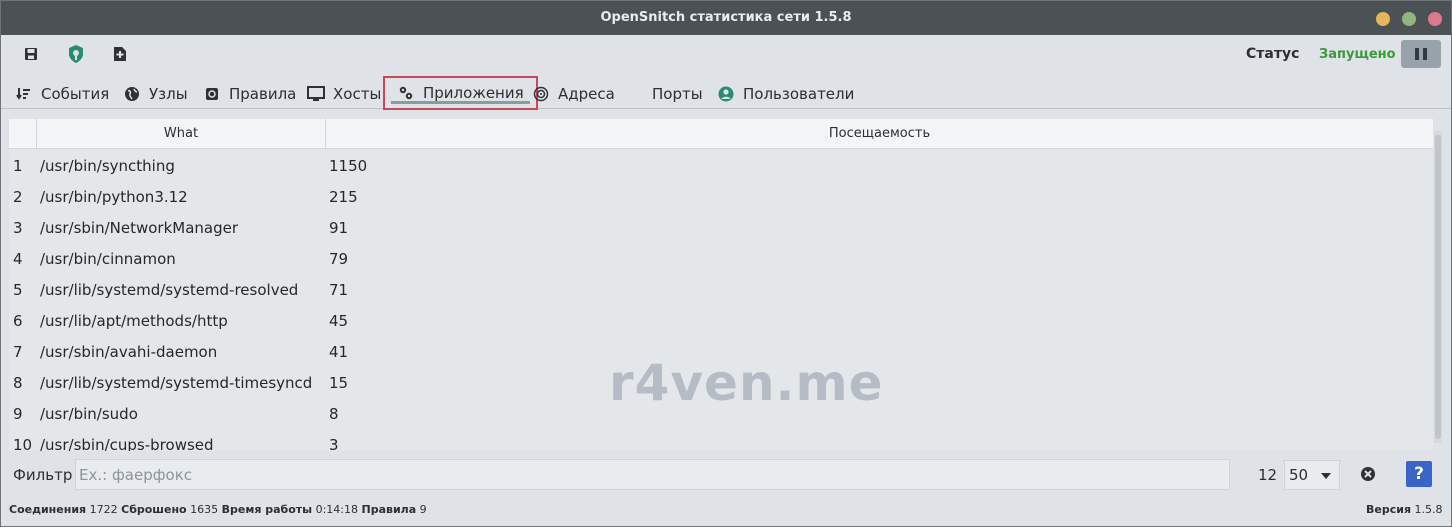 This screenshot has height=527, width=1452. I want to click on rules-value: 9, so click(423, 509).